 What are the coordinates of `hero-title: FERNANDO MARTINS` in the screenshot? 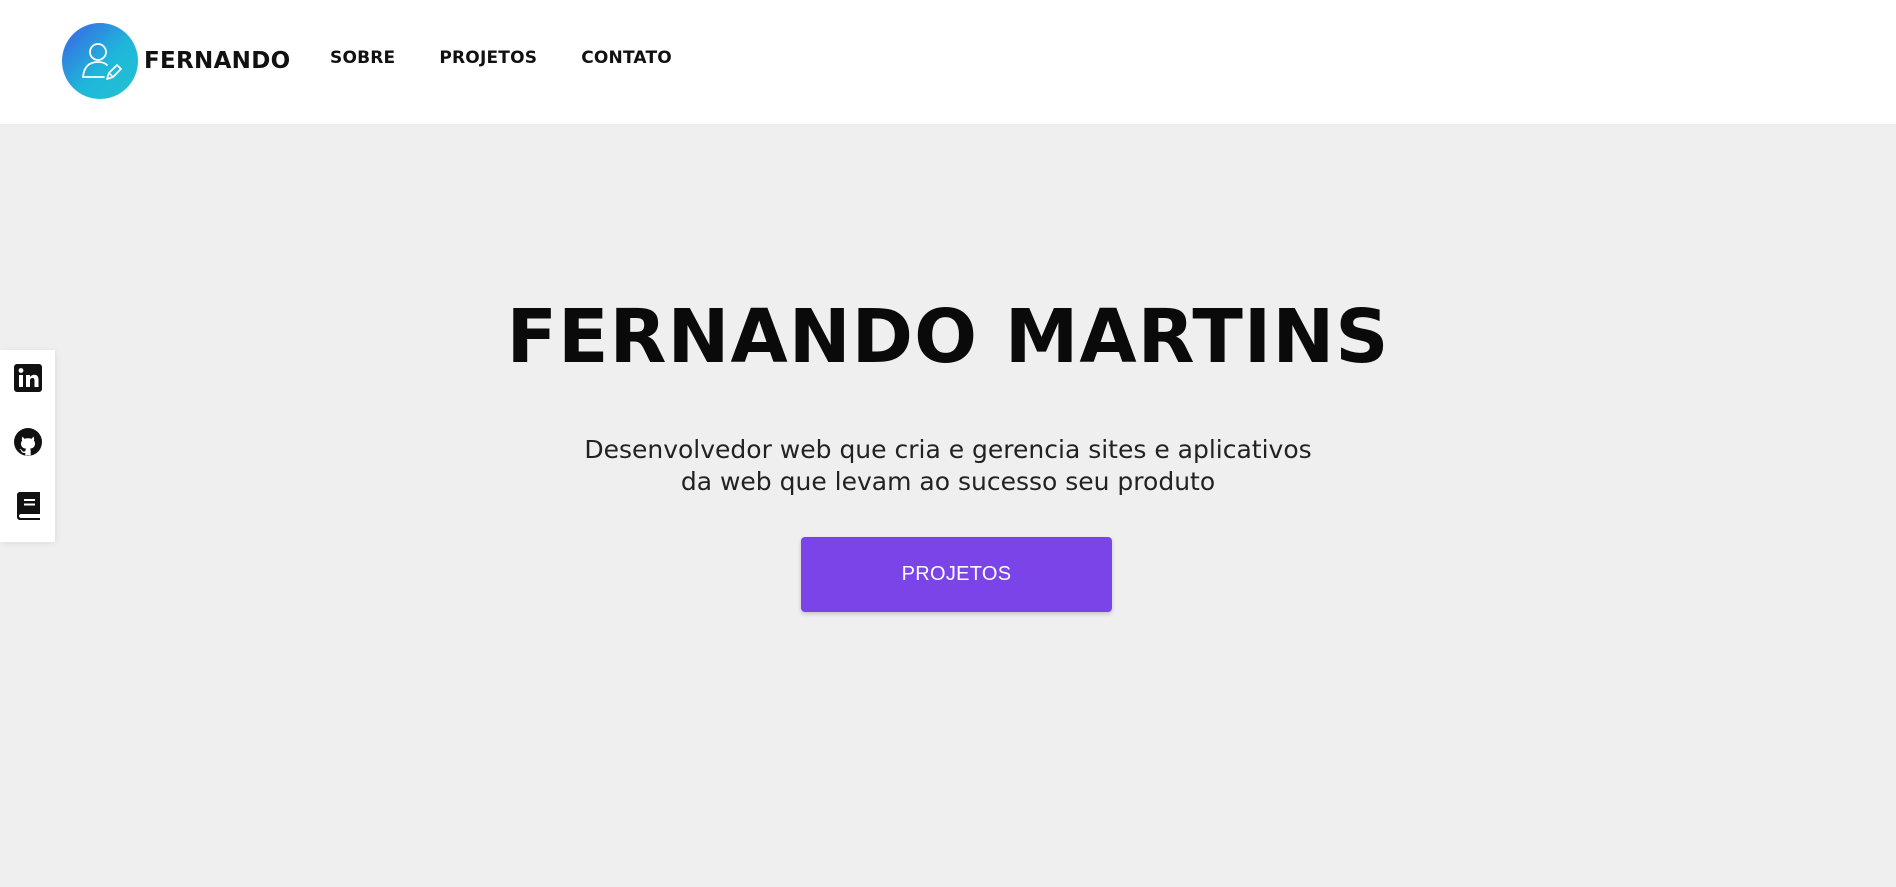 It's located at (948, 337).